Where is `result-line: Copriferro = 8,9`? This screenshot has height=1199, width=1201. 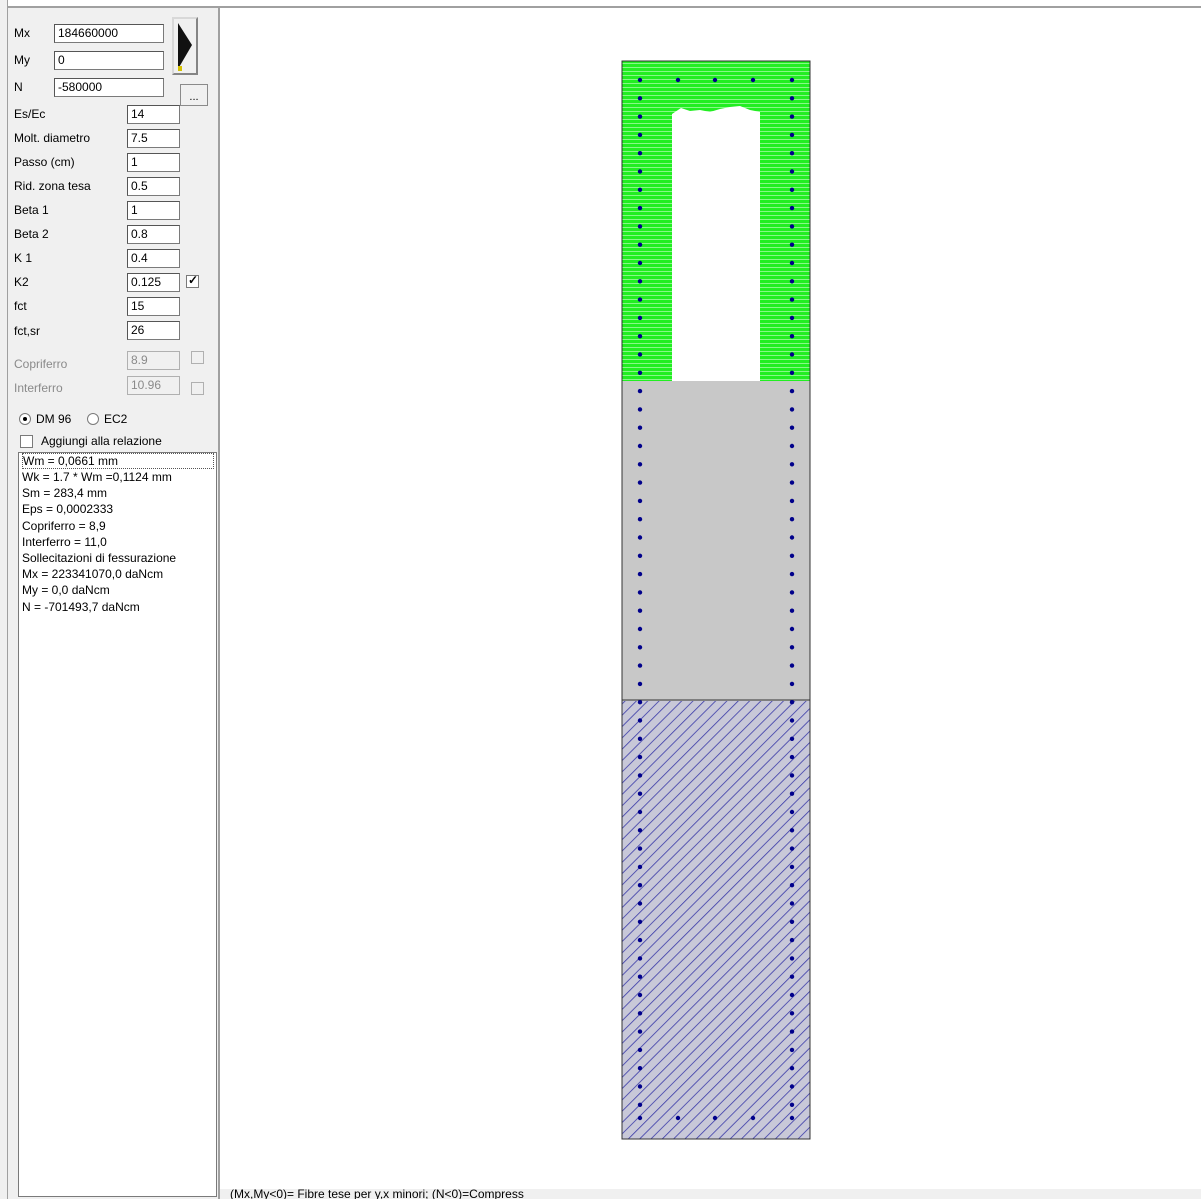 result-line: Copriferro = 8,9 is located at coordinates (119, 526).